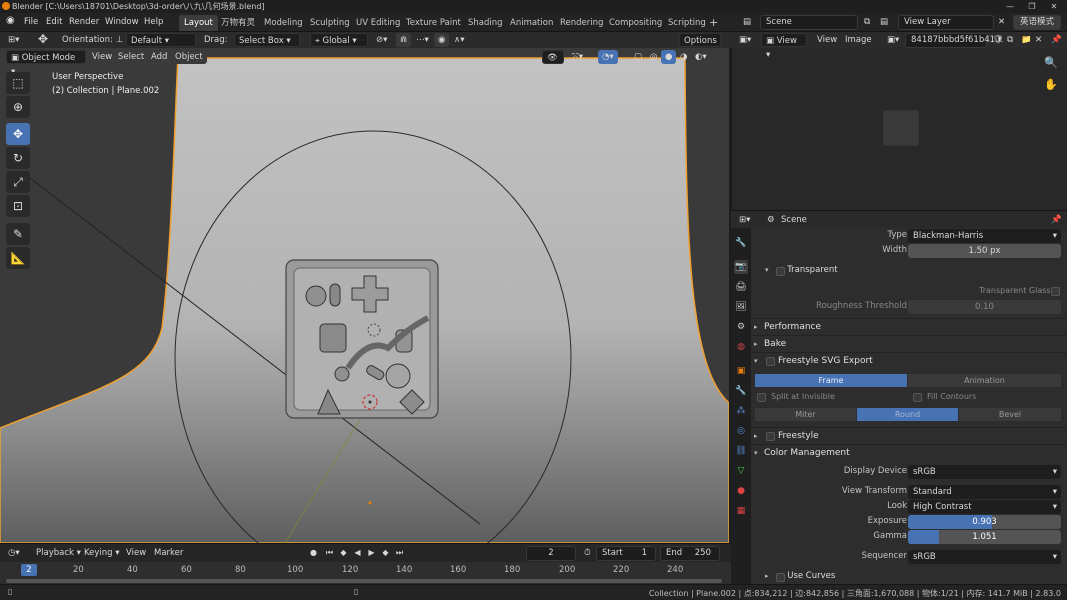 Image resolution: width=1067 pixels, height=600 pixels. What do you see at coordinates (984, 507) in the screenshot?
I see `look-dropdown: High Contrast ▾` at bounding box center [984, 507].